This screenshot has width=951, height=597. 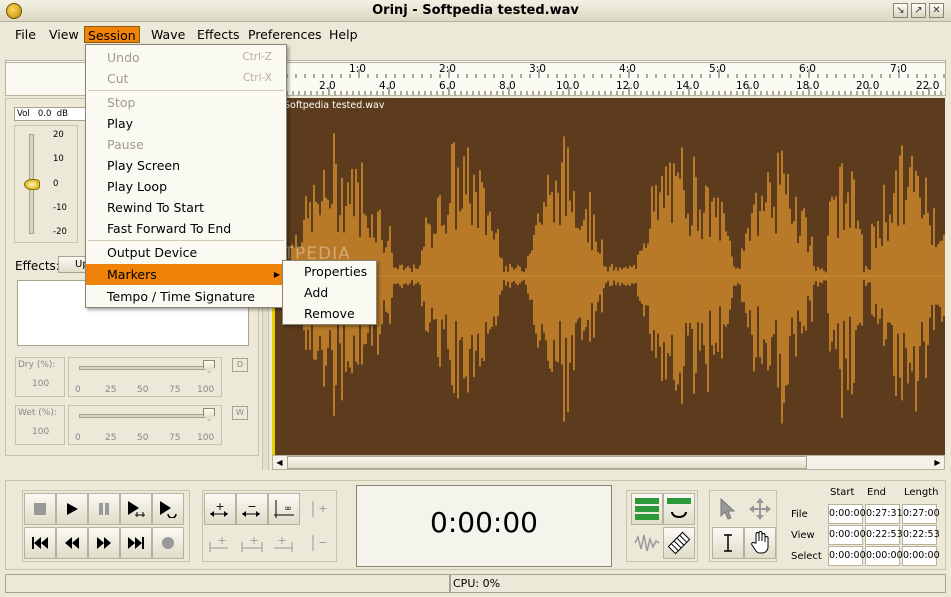 I want to click on rewind-button, so click(x=40, y=543).